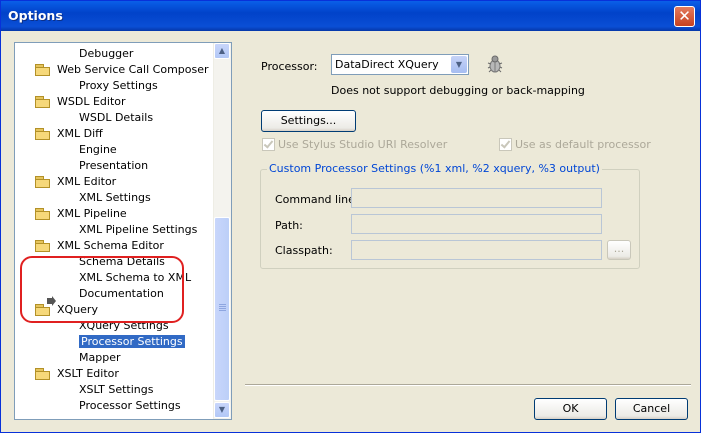  Describe the element at coordinates (289, 225) in the screenshot. I see `path-label: Path:` at that location.